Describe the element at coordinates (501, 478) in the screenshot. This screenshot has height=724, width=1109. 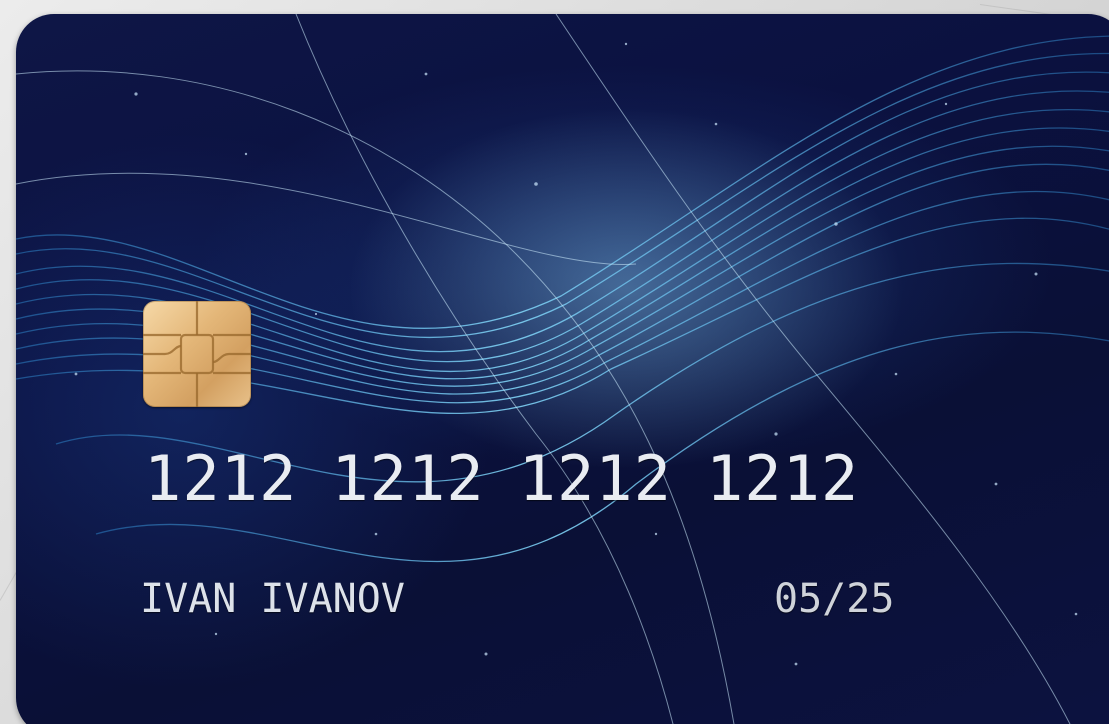
I see `card-number: 1212 1212 1212 1212` at that location.